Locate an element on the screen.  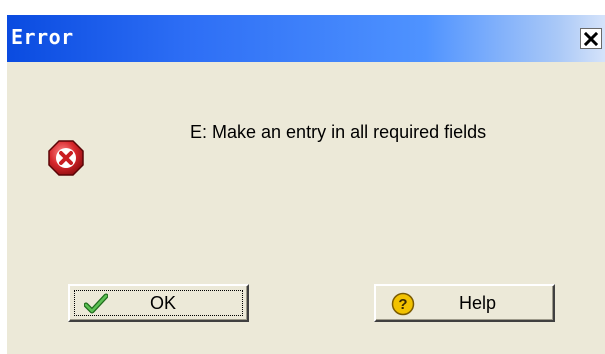
close-icon is located at coordinates (591, 38).